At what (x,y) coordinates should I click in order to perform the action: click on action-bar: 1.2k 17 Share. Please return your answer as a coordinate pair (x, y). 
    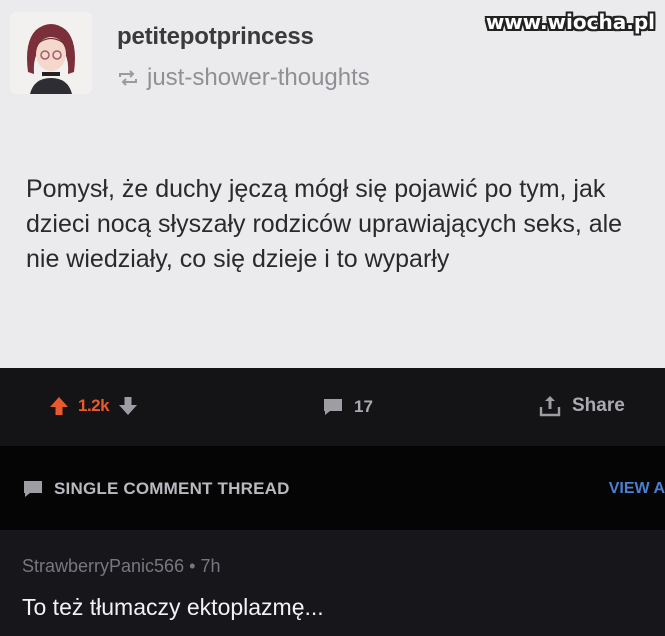
    Looking at the image, I should click on (332, 407).